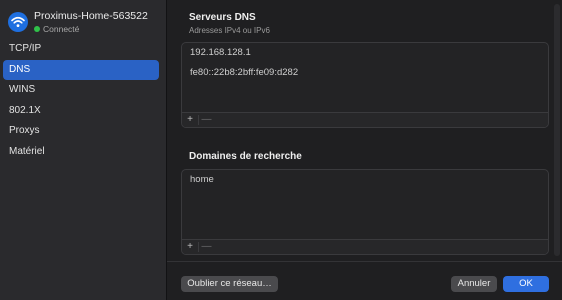 This screenshot has height=300, width=562. Describe the element at coordinates (81, 131) in the screenshot. I see `sidebar-item-proxys: Proxys` at that location.